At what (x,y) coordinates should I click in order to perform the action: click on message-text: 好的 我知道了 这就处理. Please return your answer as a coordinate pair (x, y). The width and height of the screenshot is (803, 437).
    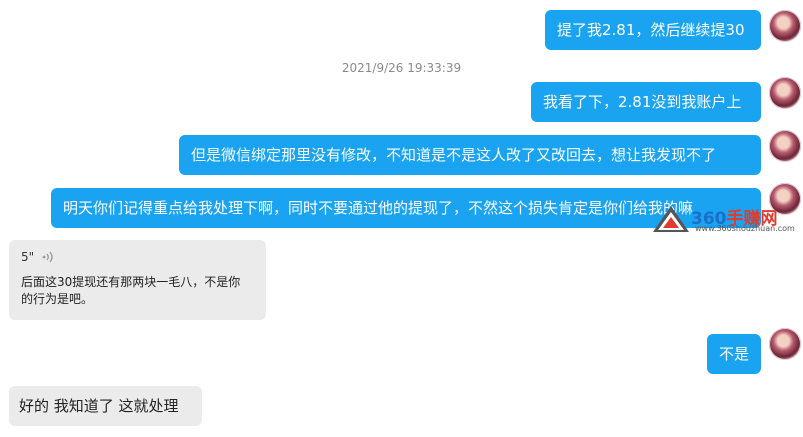
    Looking at the image, I should click on (99, 406).